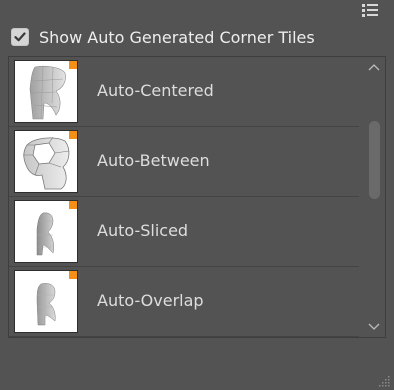  Describe the element at coordinates (374, 160) in the screenshot. I see `scrollbar-thumb` at that location.